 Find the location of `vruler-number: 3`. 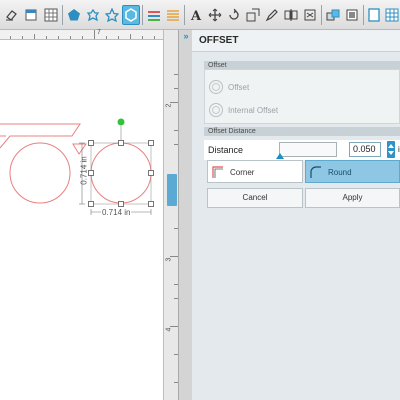

vruler-number: 3 is located at coordinates (169, 259).